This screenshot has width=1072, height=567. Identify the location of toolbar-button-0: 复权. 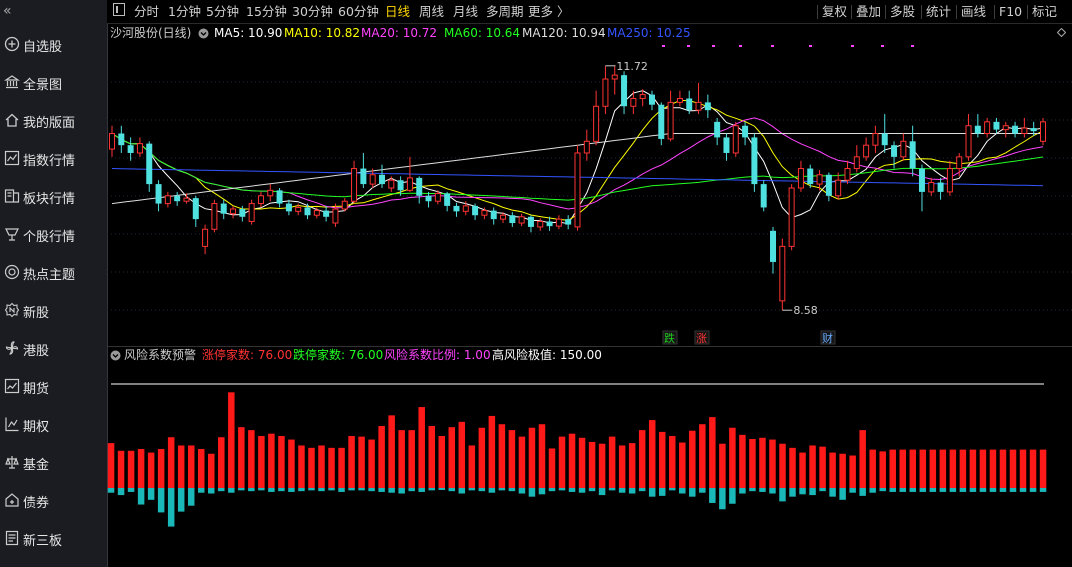
(834, 12).